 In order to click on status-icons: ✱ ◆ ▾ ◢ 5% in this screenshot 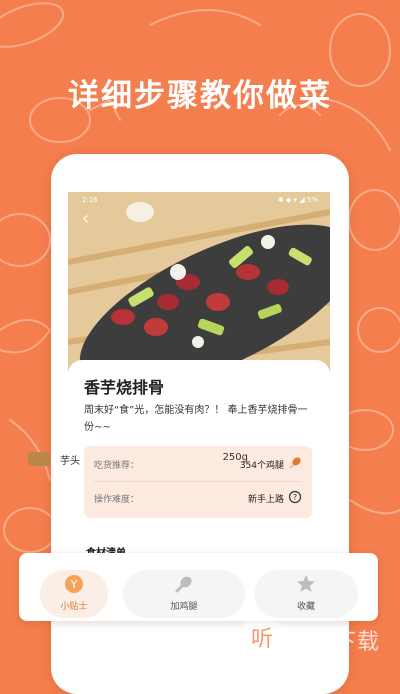, I will do `click(297, 200)`.